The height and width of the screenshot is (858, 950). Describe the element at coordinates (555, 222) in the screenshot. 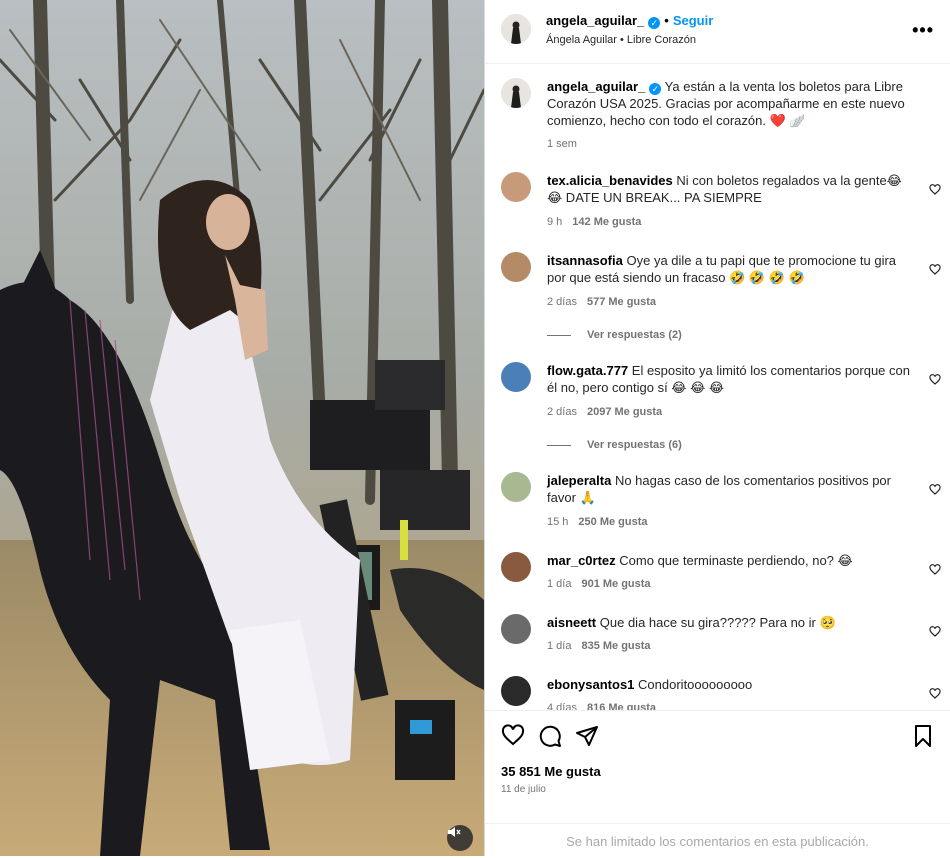

I see `comment-time: 9 h` at that location.